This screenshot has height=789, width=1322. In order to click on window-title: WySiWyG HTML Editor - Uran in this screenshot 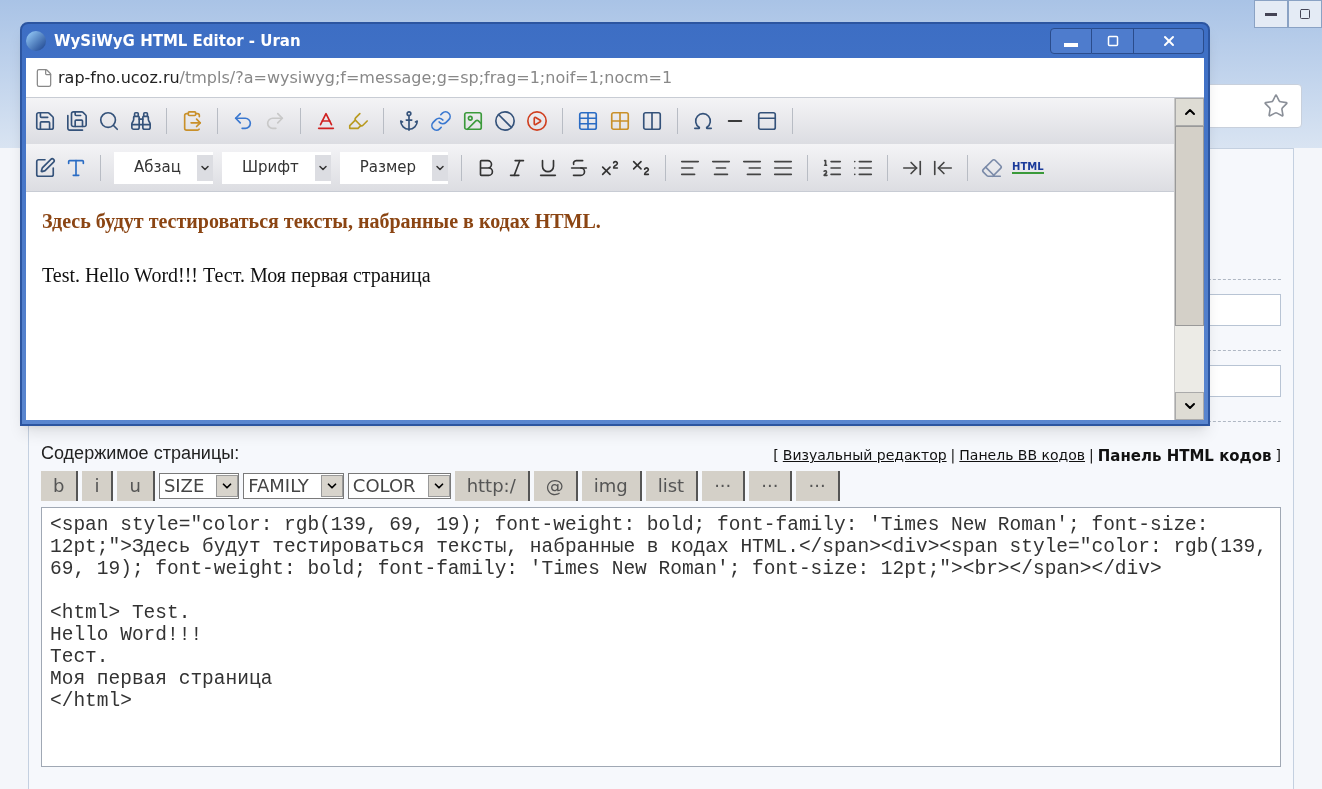, I will do `click(177, 41)`.